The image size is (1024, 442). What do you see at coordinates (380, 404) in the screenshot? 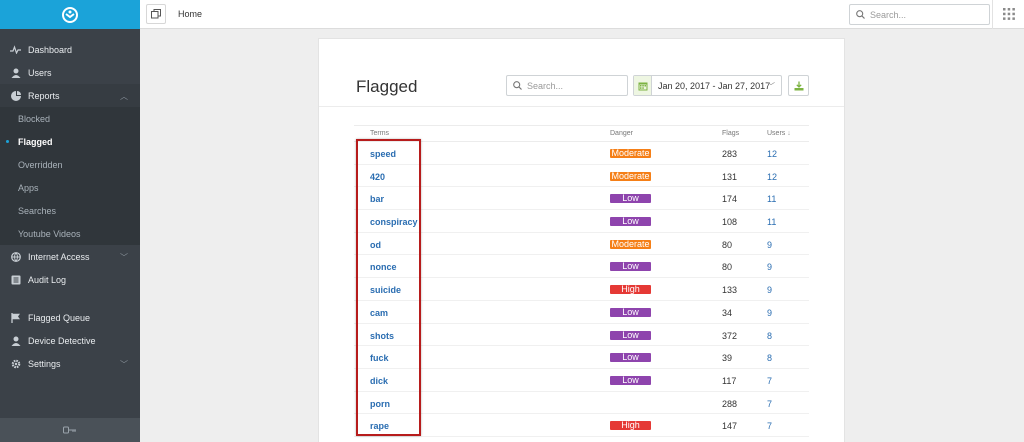
I see `term-link: porn` at bounding box center [380, 404].